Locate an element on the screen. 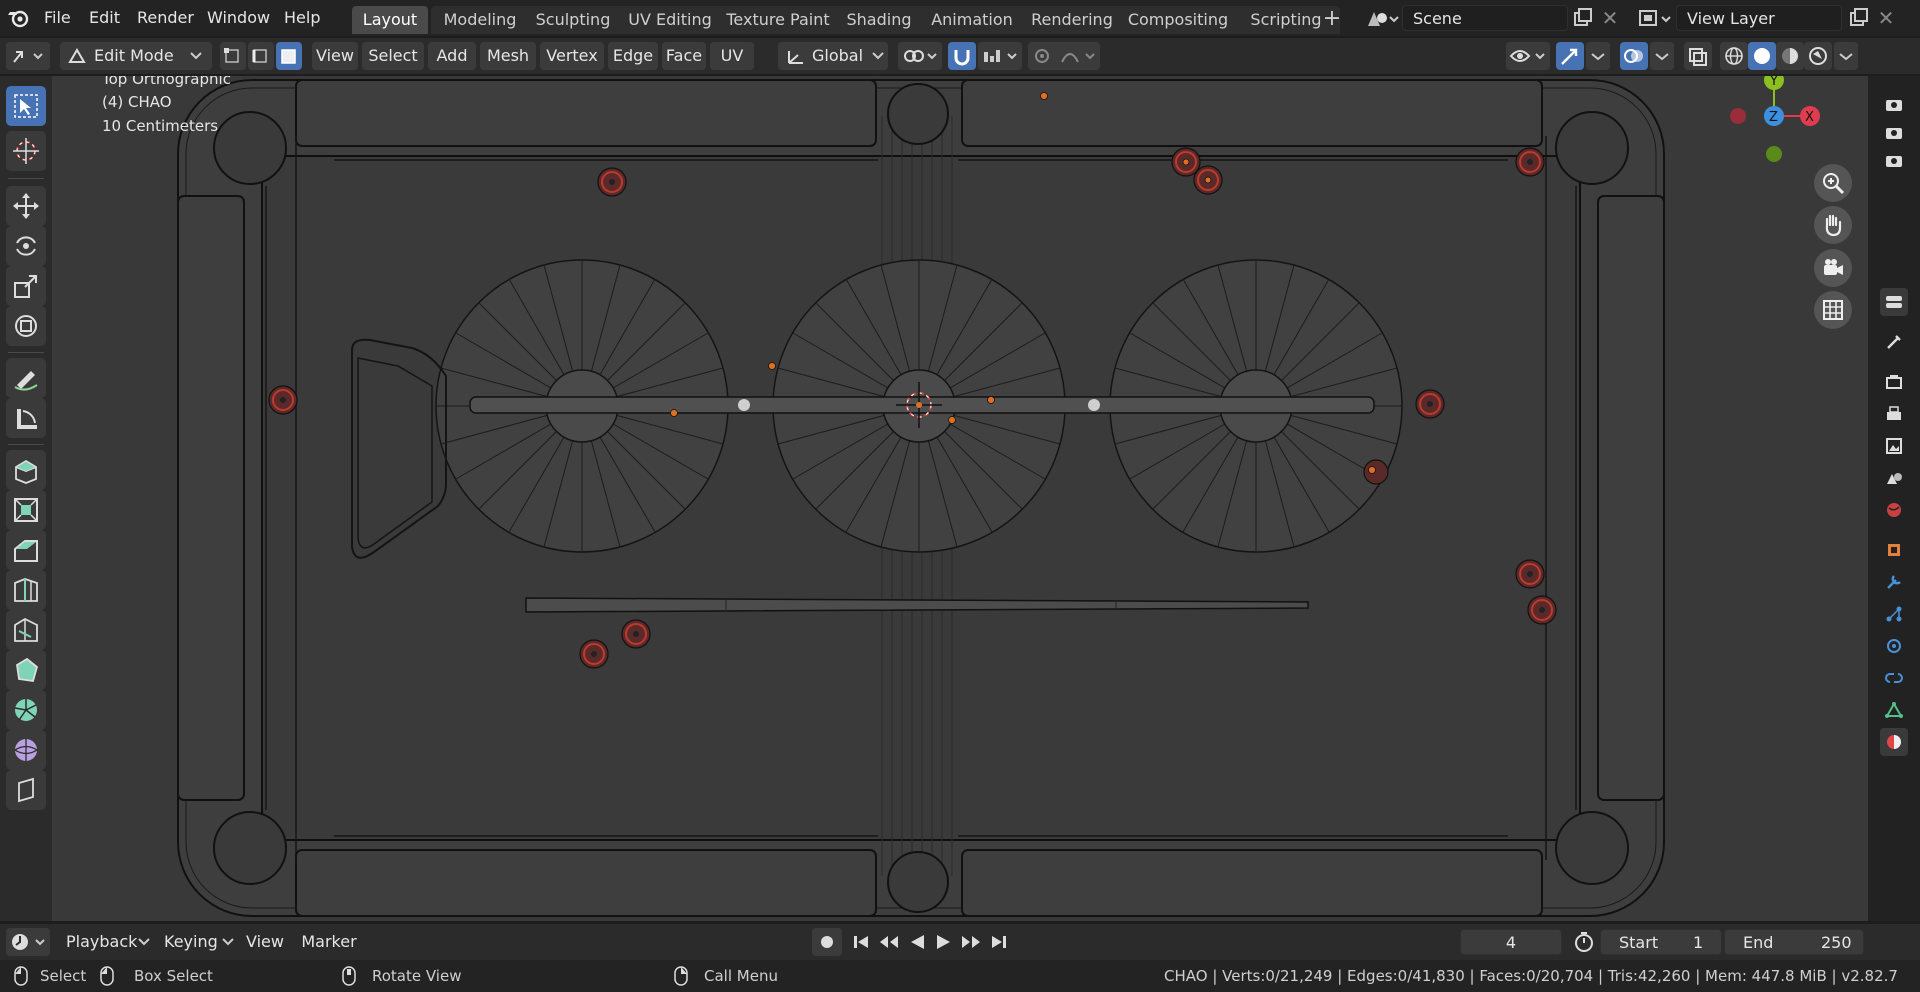  timeline-editor-type-button is located at coordinates (28, 942).